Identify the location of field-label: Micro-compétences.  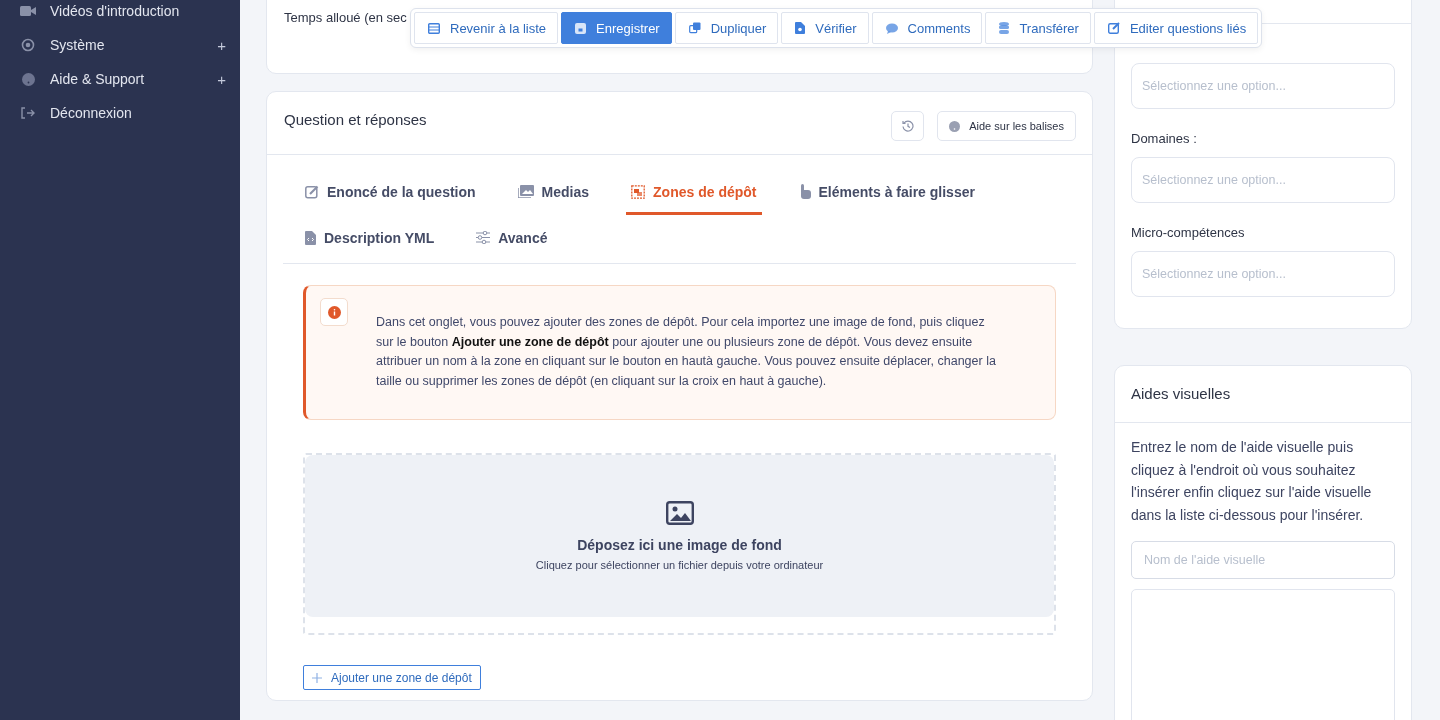
(1188, 232).